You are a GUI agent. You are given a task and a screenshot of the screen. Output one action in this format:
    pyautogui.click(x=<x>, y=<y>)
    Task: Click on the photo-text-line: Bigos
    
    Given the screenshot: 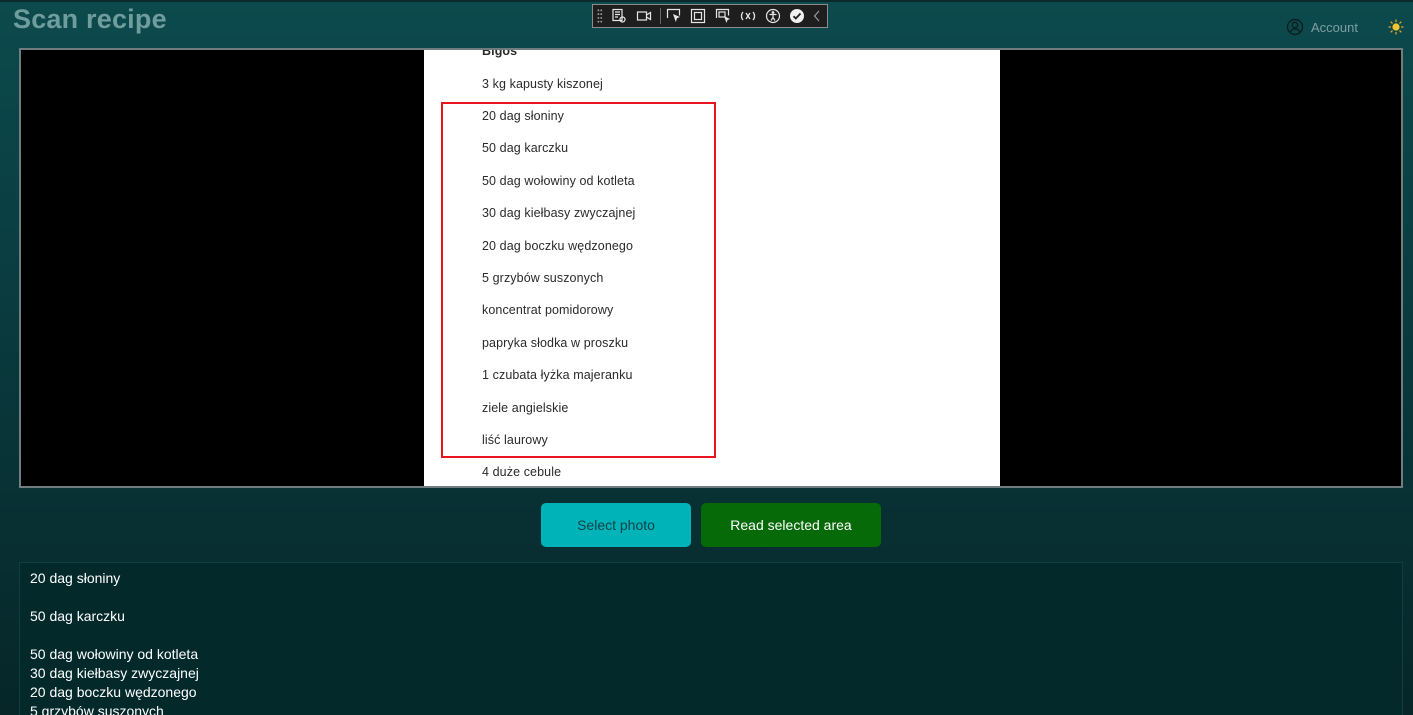 What is the action you would take?
    pyautogui.click(x=500, y=54)
    